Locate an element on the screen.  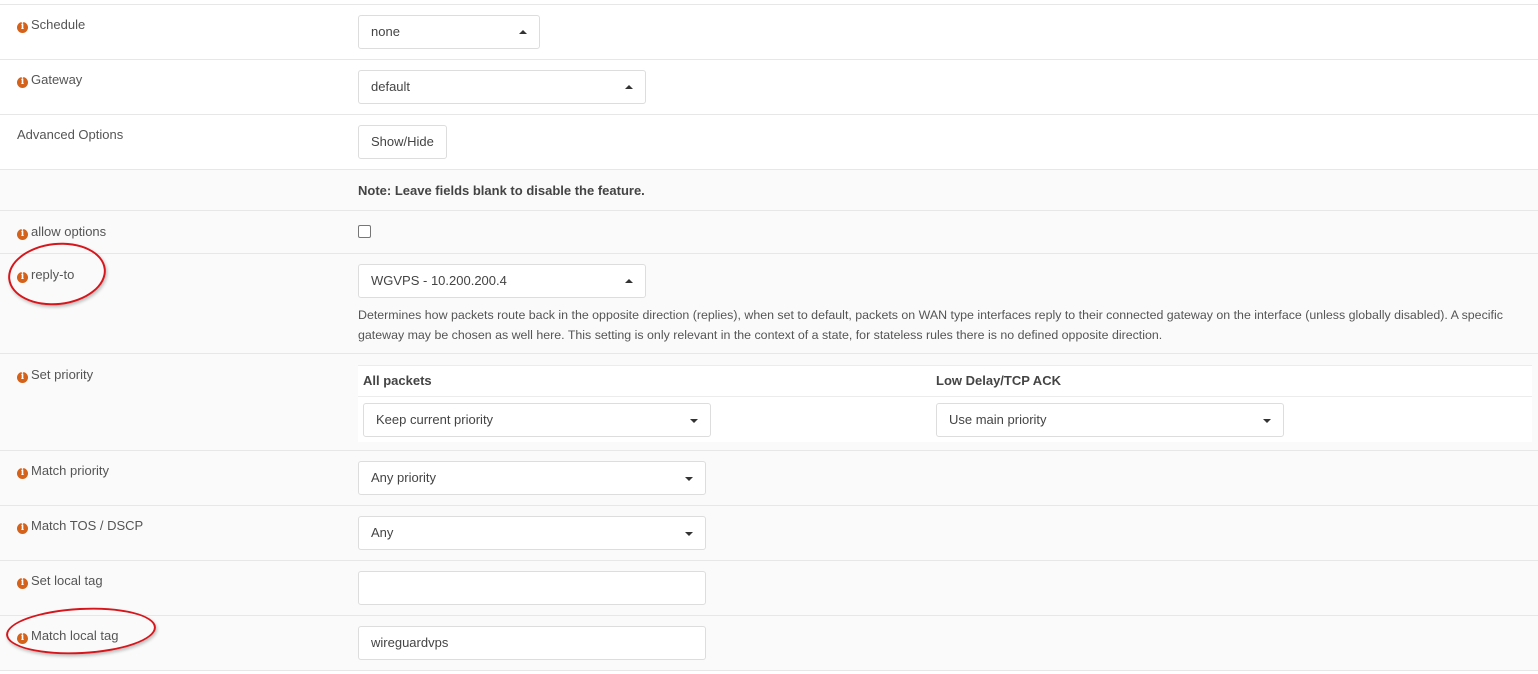
low-delay-priority-select: Use main priority is located at coordinates (1110, 420).